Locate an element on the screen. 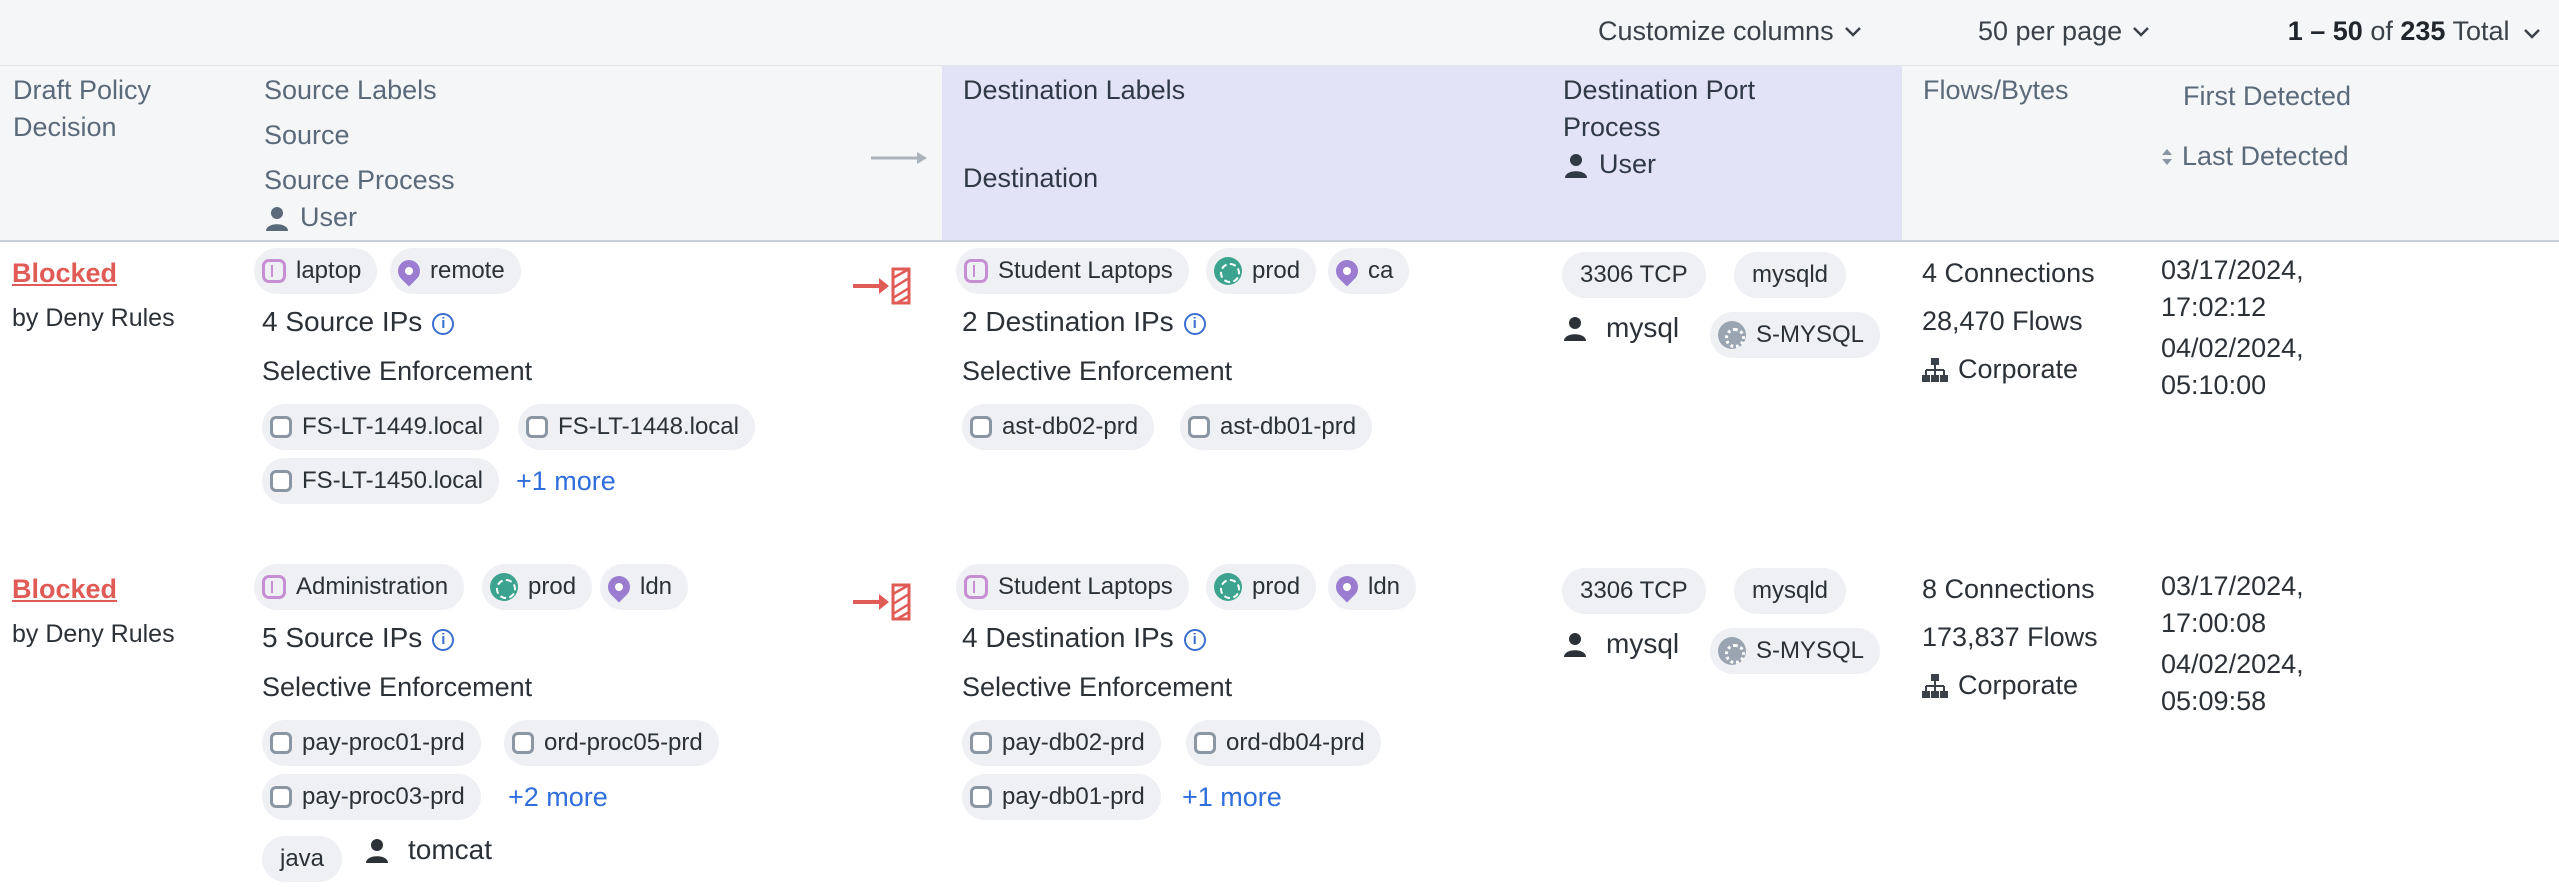  source-workload-chip: ord-proc05-prd is located at coordinates (611, 743).